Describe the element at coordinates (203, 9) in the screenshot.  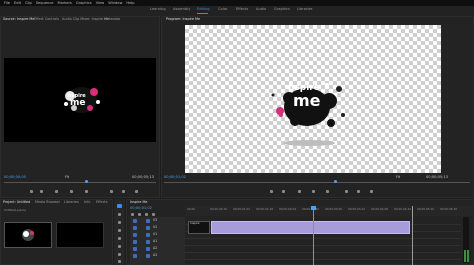
I see `workspace-editing: Editing` at that location.